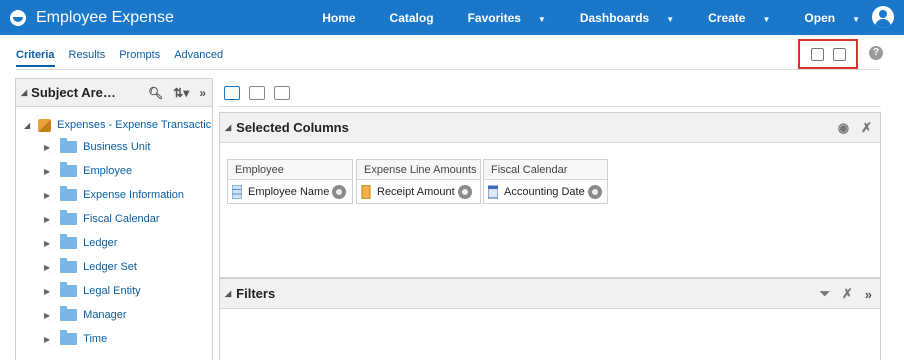  Describe the element at coordinates (114, 291) in the screenshot. I see `tree-folder: ▶ Legal Entity` at that location.